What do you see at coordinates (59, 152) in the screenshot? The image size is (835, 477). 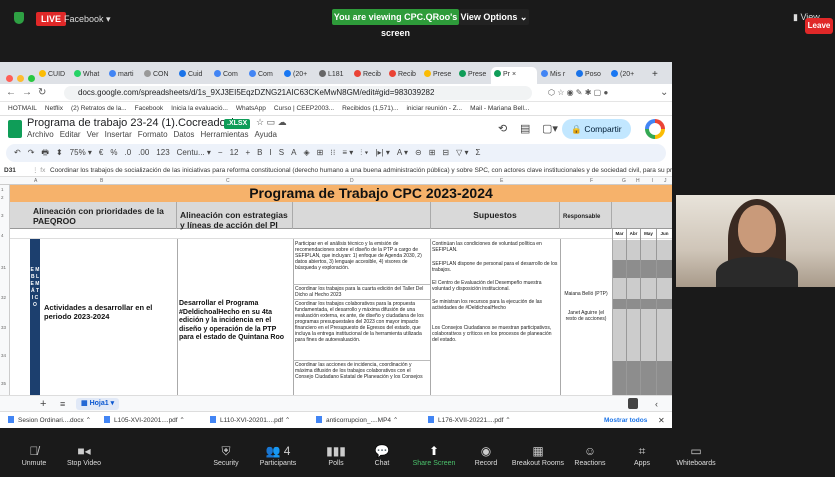 I see `toolbar-button: ⬍` at bounding box center [59, 152].